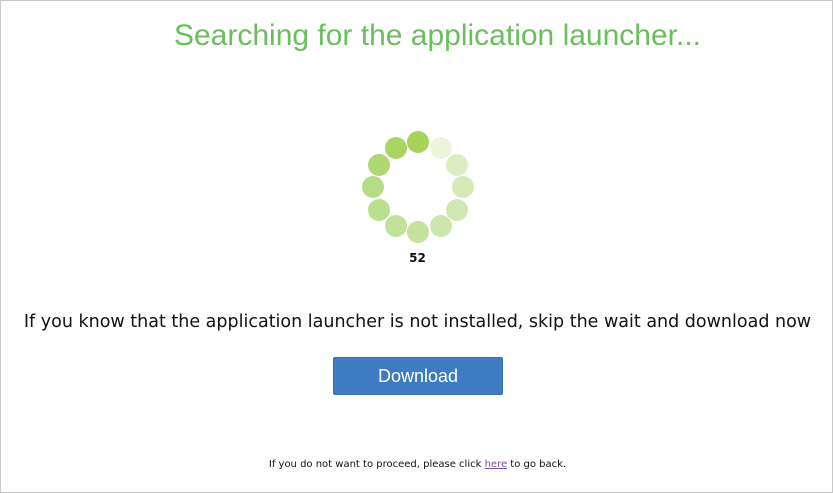  What do you see at coordinates (418, 187) in the screenshot?
I see `loading-spinner-icon` at bounding box center [418, 187].